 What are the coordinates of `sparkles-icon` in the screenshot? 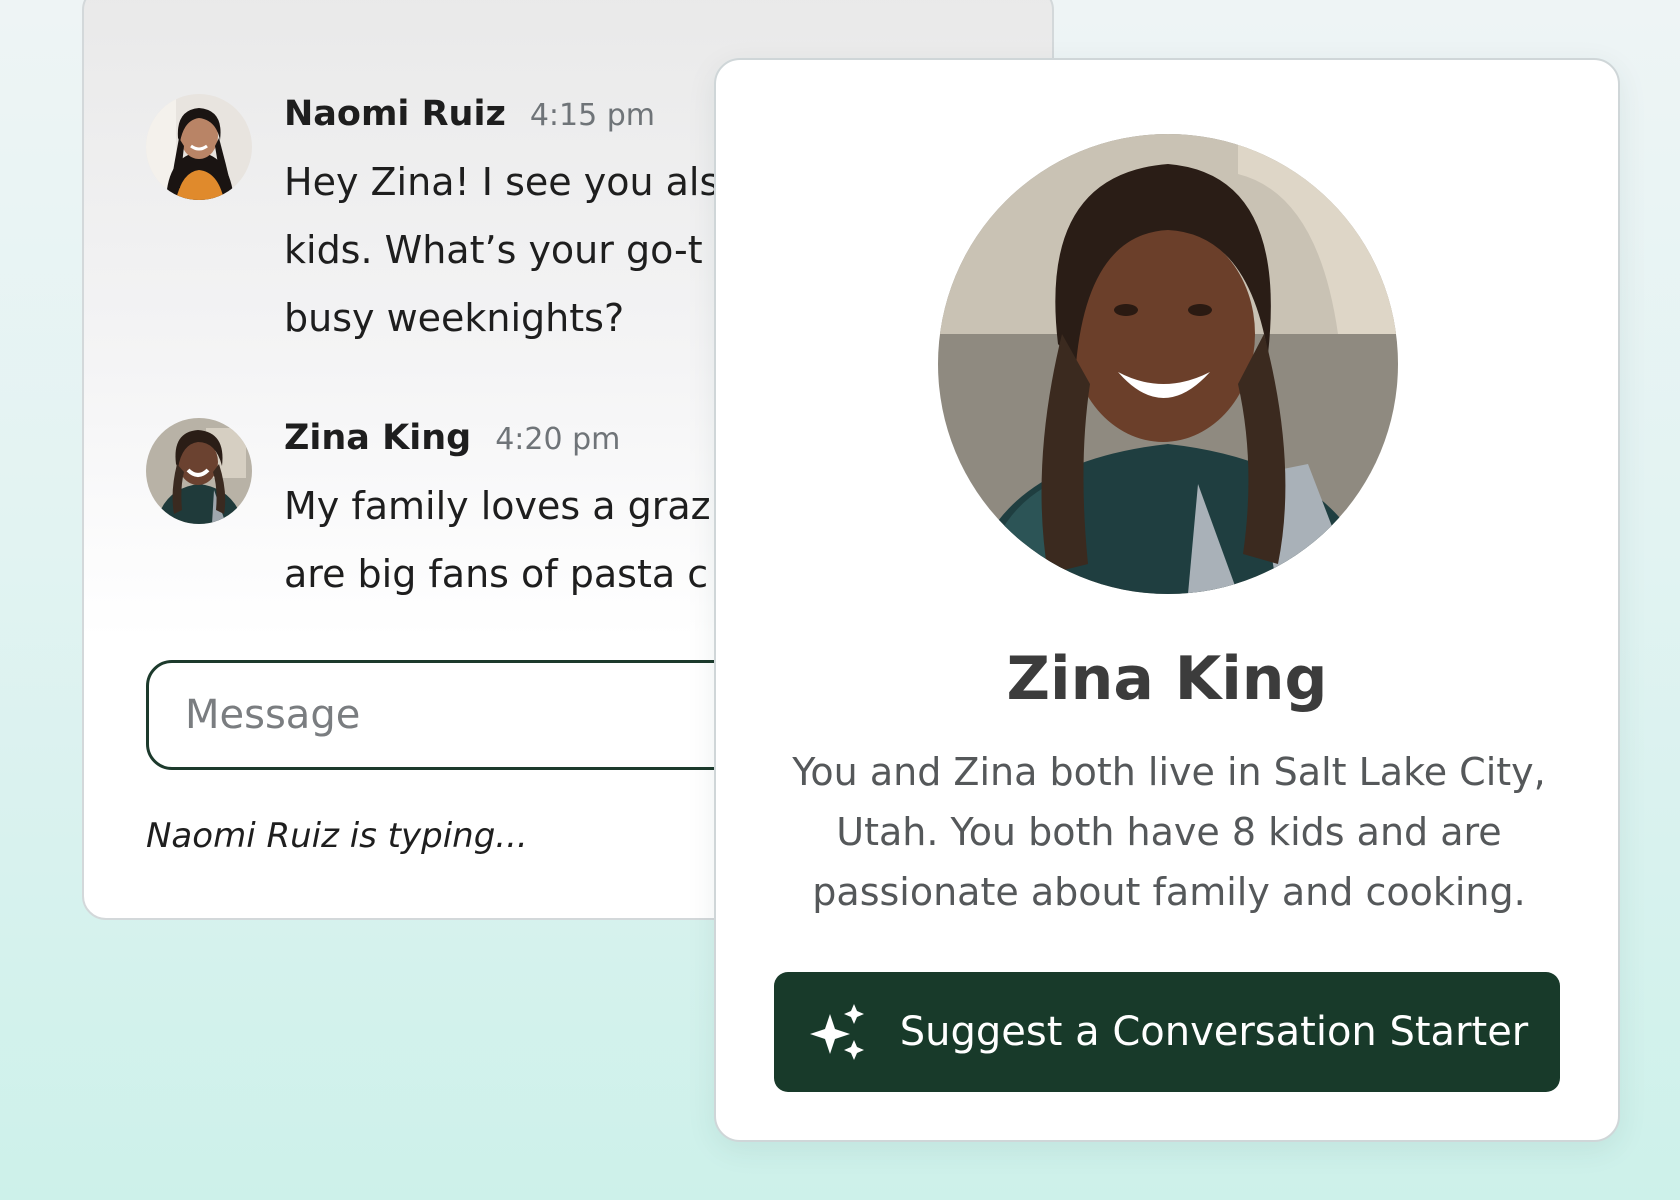 It's located at (836, 1032).